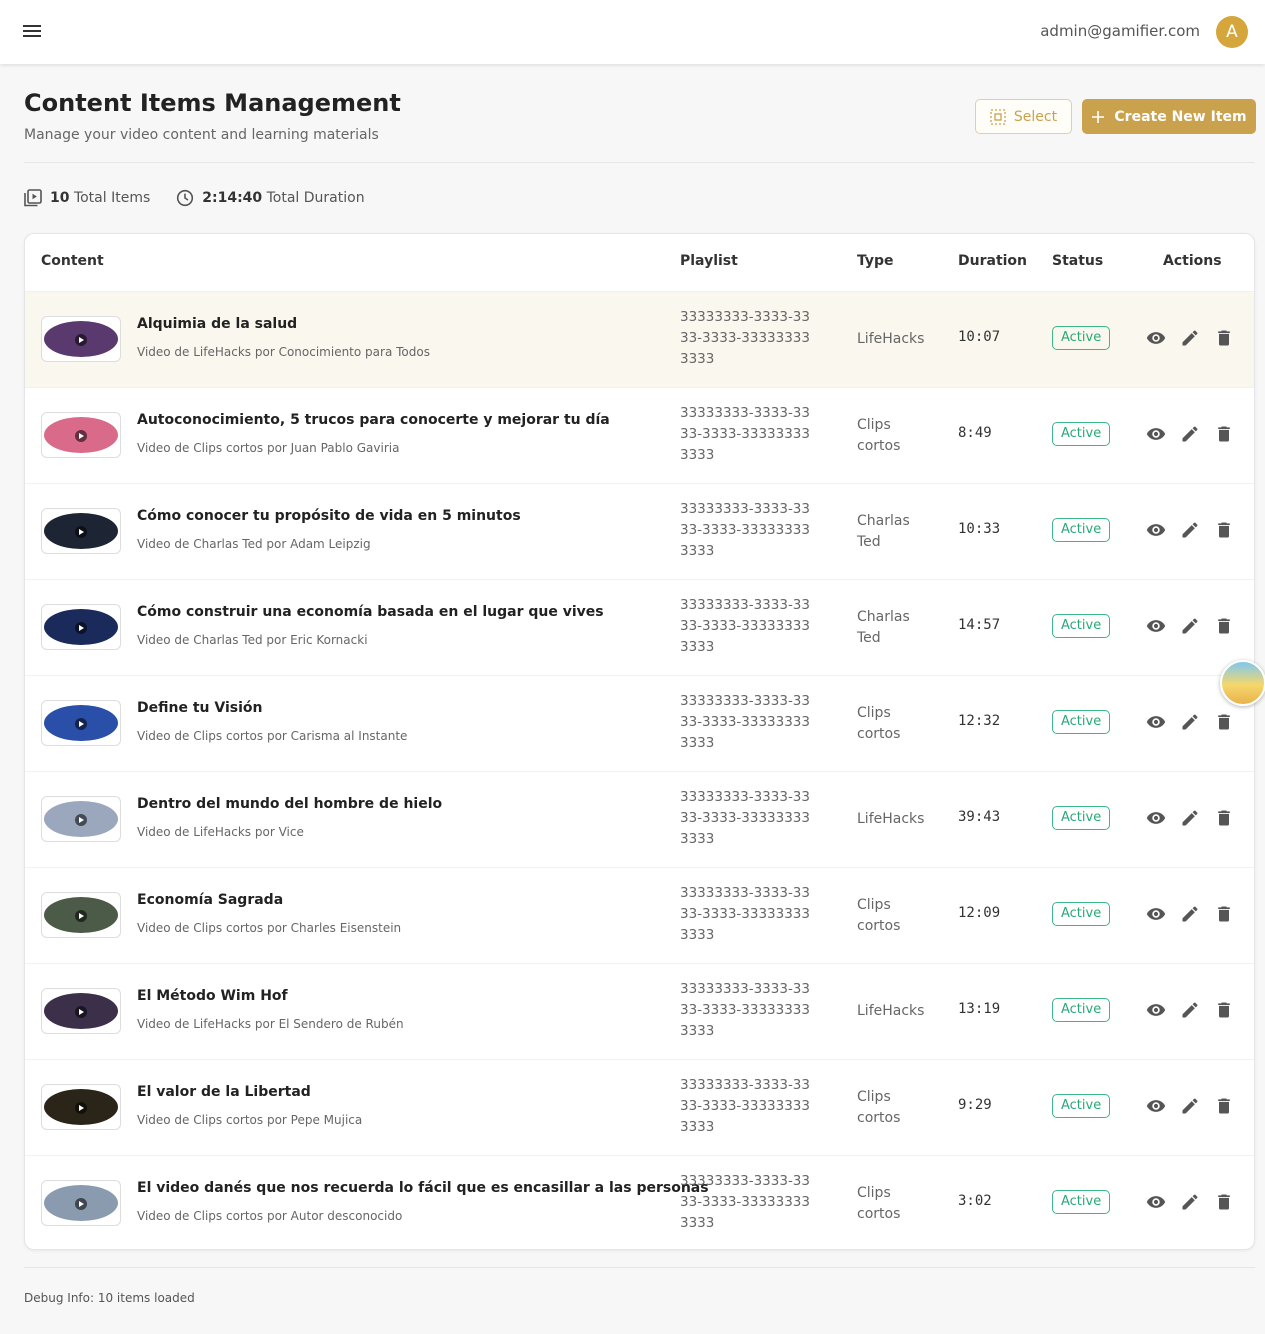 The height and width of the screenshot is (1334, 1265). Describe the element at coordinates (709, 261) in the screenshot. I see `column-header-playlist: Playlist` at that location.